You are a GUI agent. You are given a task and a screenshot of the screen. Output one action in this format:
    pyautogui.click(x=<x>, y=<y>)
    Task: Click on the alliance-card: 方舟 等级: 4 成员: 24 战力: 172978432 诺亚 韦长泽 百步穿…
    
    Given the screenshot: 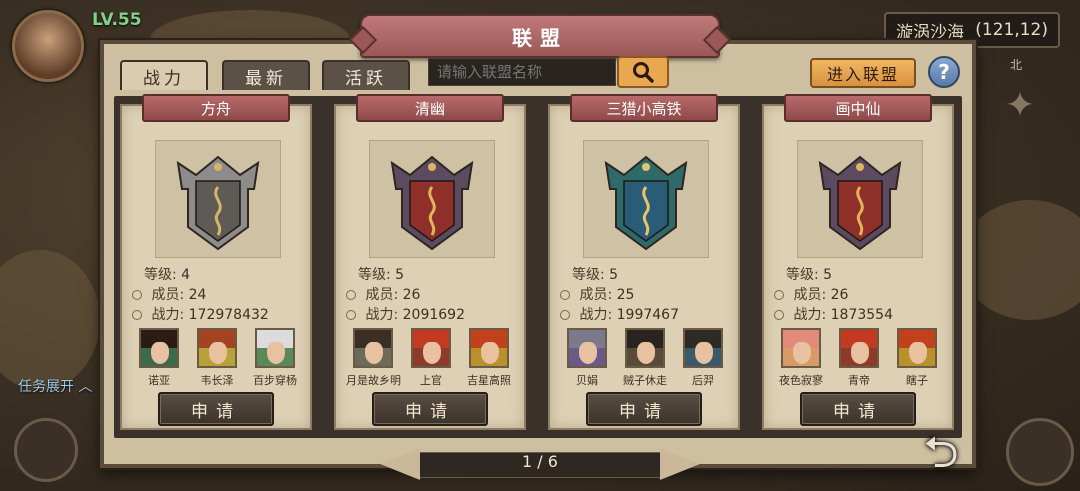 What is the action you would take?
    pyautogui.click(x=216, y=262)
    